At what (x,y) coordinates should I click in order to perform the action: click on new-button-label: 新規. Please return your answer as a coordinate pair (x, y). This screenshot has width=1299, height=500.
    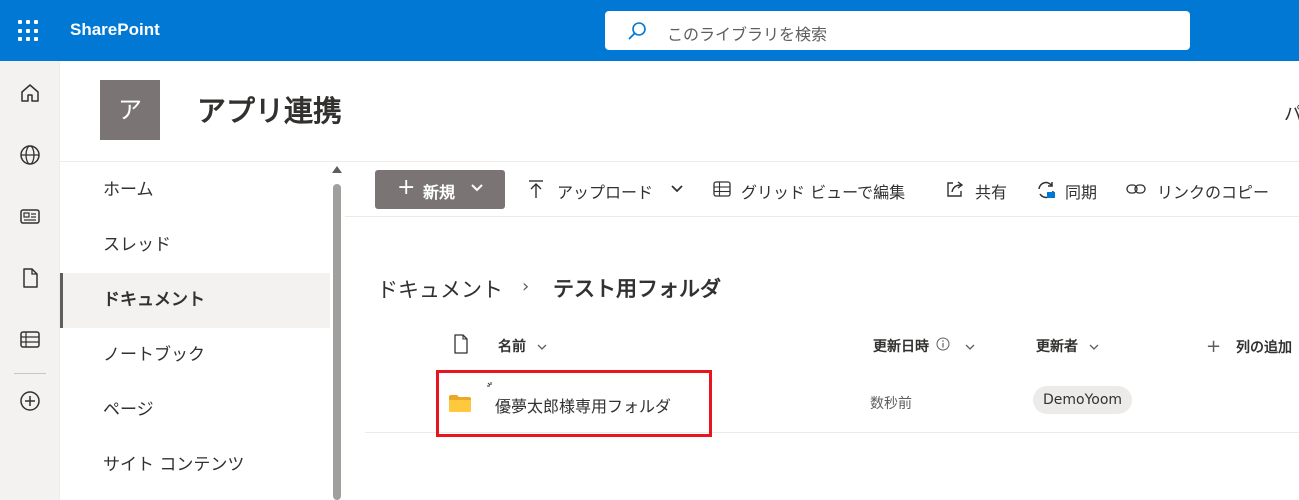
    Looking at the image, I should click on (439, 192).